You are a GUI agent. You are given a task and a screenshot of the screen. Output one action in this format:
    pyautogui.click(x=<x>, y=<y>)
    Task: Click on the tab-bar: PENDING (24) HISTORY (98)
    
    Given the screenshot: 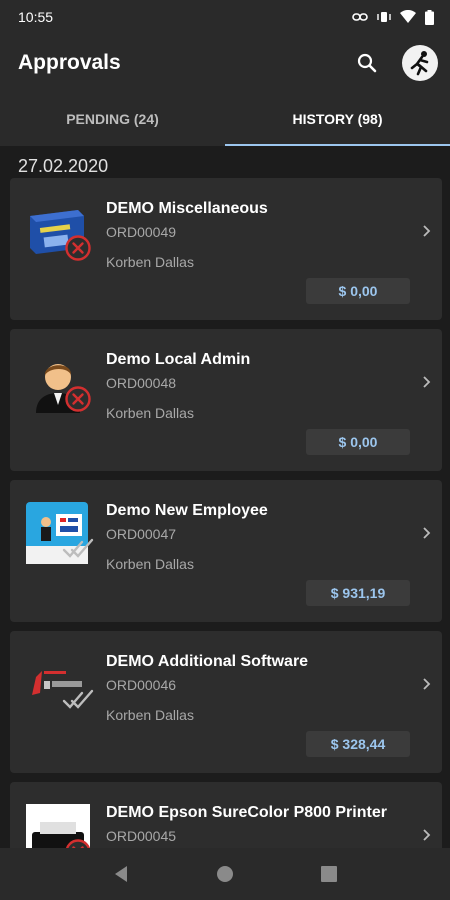 What is the action you would take?
    pyautogui.click(x=225, y=119)
    